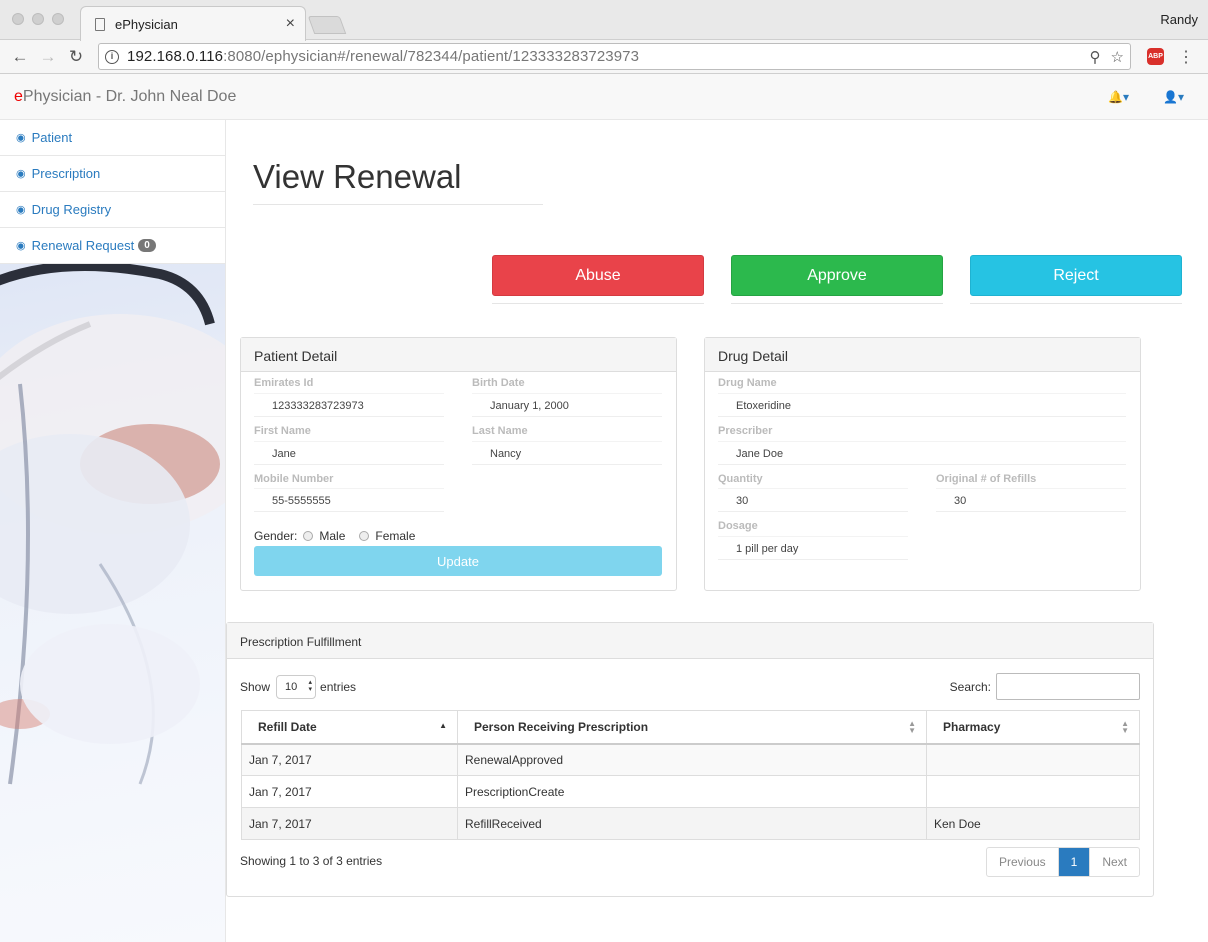 The height and width of the screenshot is (942, 1208). I want to click on sidebar-item-label: Renewal Request, so click(83, 245).